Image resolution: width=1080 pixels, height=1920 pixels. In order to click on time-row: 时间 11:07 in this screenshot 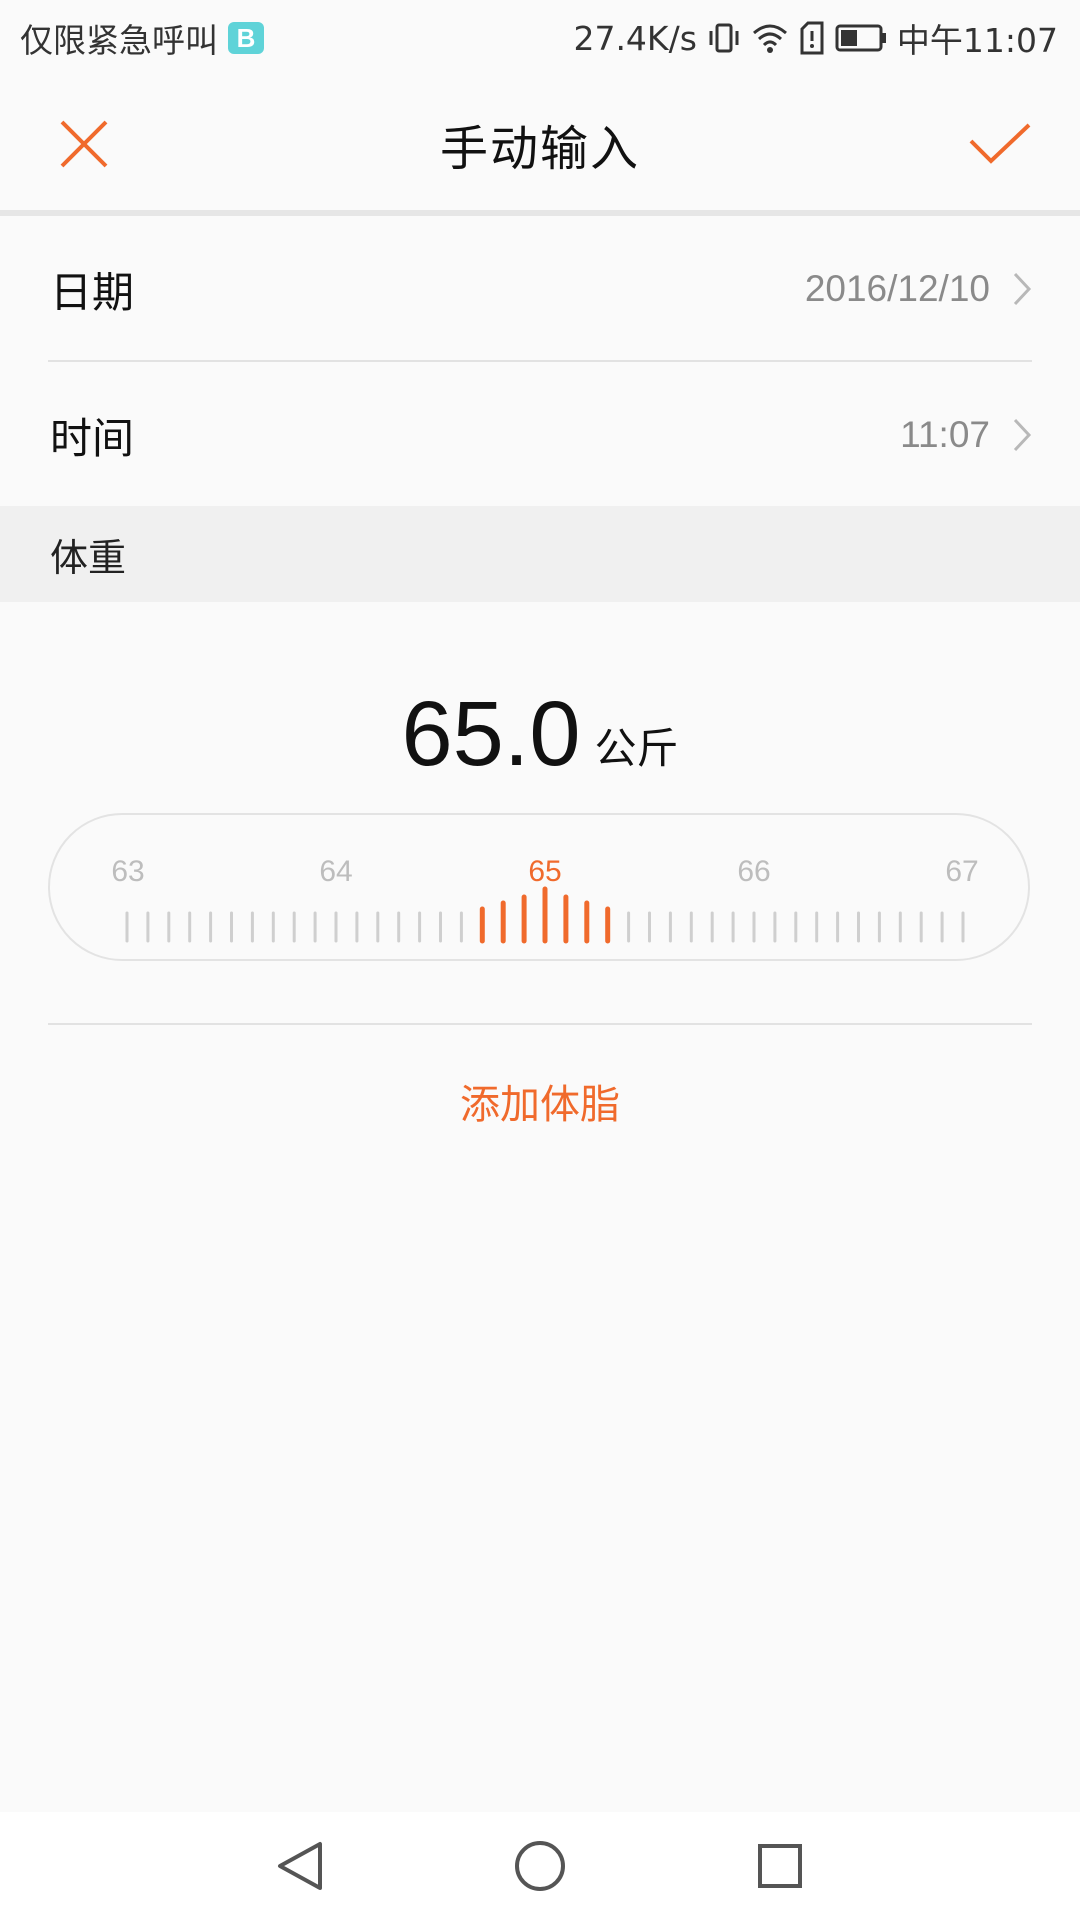, I will do `click(540, 435)`.